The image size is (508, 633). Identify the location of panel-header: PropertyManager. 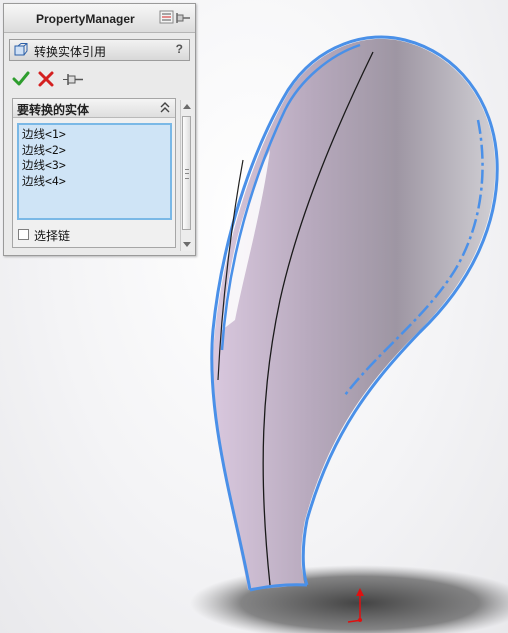
(99, 18).